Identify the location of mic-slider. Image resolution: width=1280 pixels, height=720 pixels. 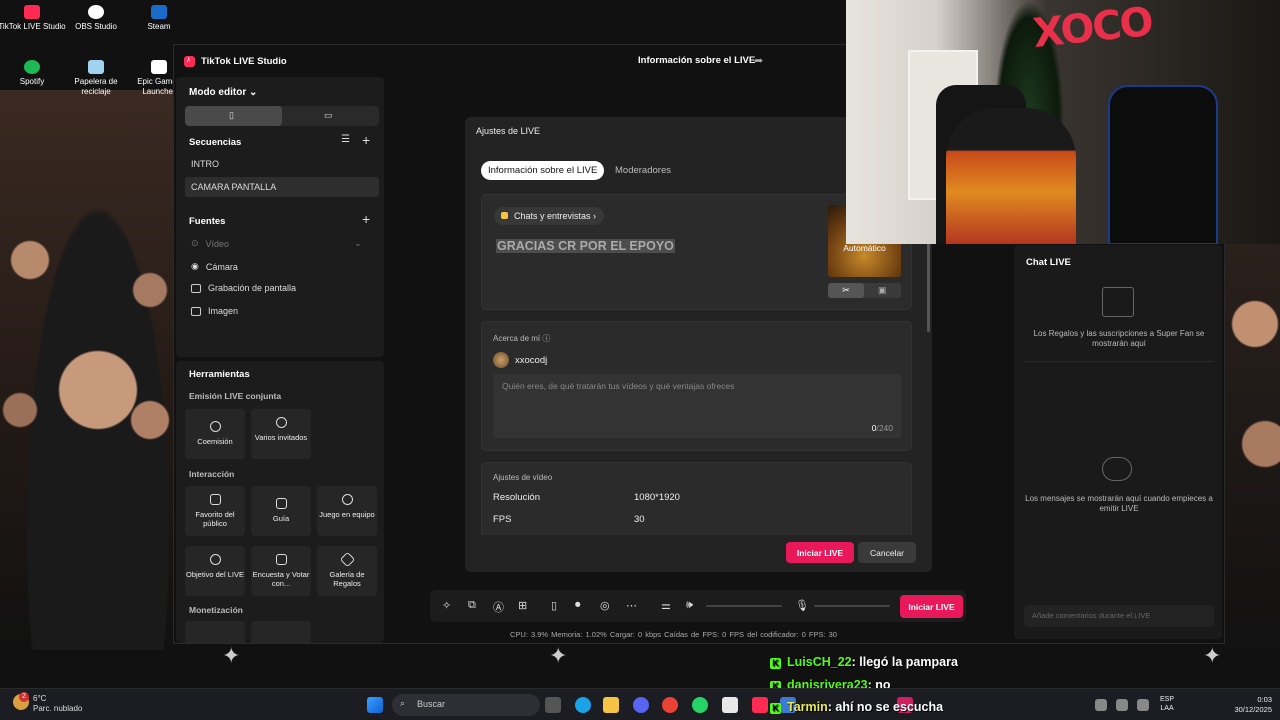
(852, 606).